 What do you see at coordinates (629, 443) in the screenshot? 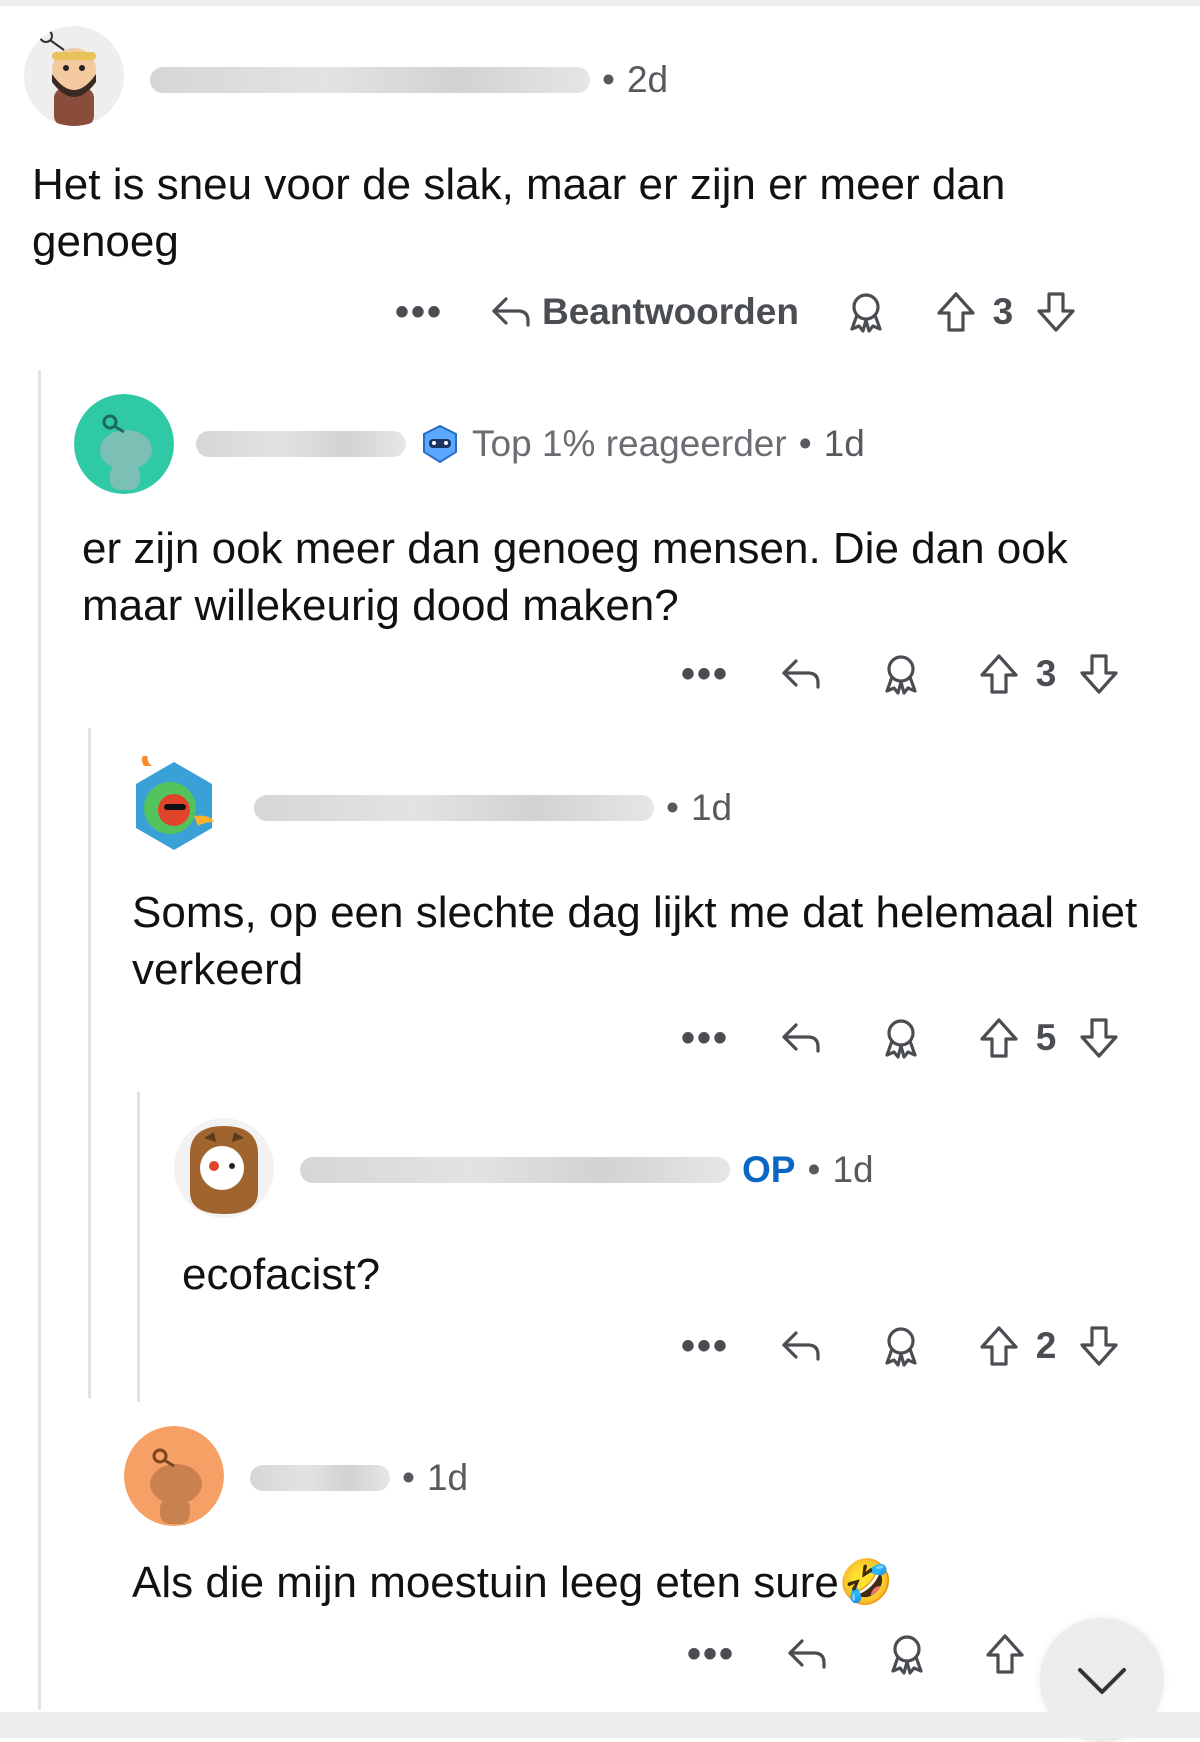
I see `flair-label: Top 1% reageerder` at bounding box center [629, 443].